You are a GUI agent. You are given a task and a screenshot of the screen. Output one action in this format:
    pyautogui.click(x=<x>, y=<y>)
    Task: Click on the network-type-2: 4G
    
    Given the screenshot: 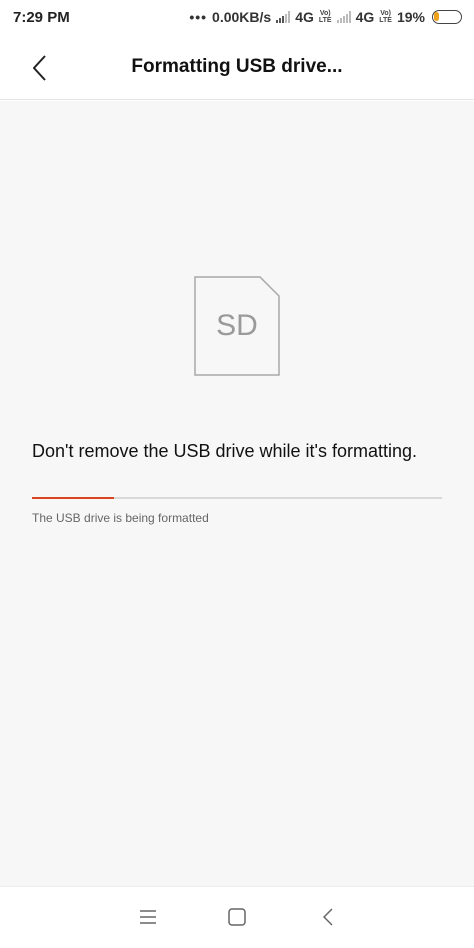 What is the action you would take?
    pyautogui.click(x=365, y=17)
    